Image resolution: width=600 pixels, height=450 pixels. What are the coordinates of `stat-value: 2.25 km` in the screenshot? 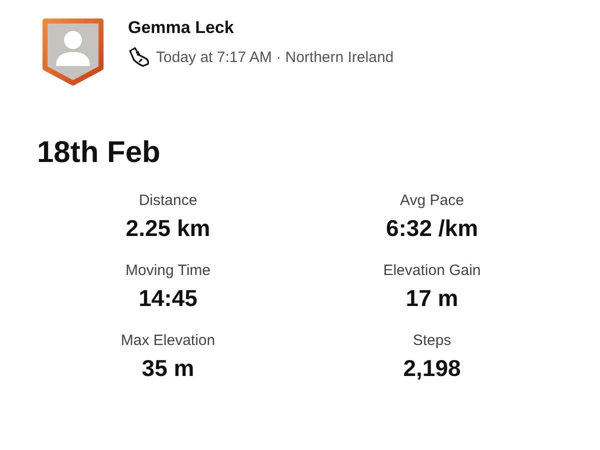 It's located at (168, 228).